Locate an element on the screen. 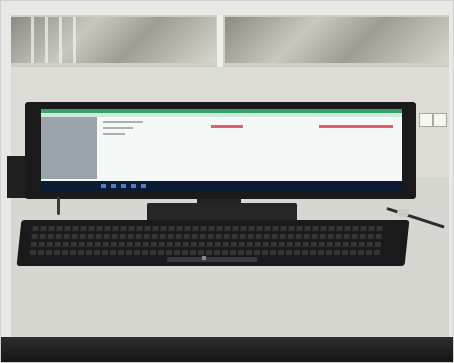 This screenshot has width=454, height=363. window is located at coordinates (230, 41).